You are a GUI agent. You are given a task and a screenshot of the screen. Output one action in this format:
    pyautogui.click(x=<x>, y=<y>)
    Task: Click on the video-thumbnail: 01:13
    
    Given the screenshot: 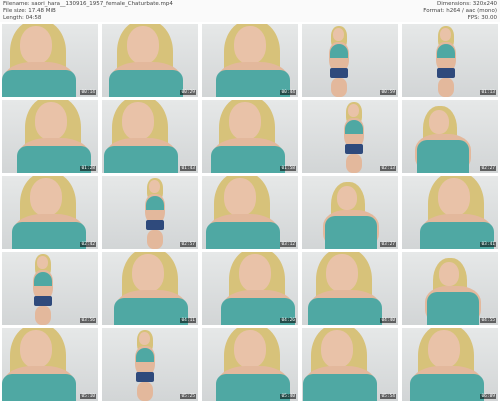 What is the action you would take?
    pyautogui.click(x=450, y=60)
    